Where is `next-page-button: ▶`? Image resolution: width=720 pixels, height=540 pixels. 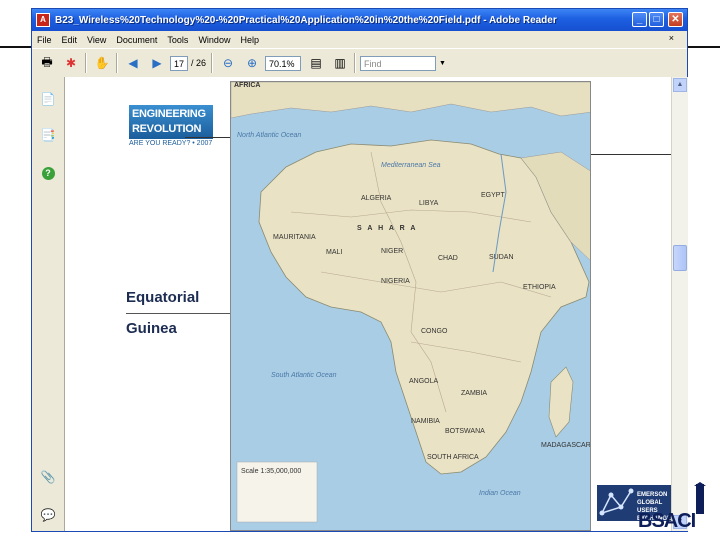
next-page-button: ▶ is located at coordinates (157, 63).